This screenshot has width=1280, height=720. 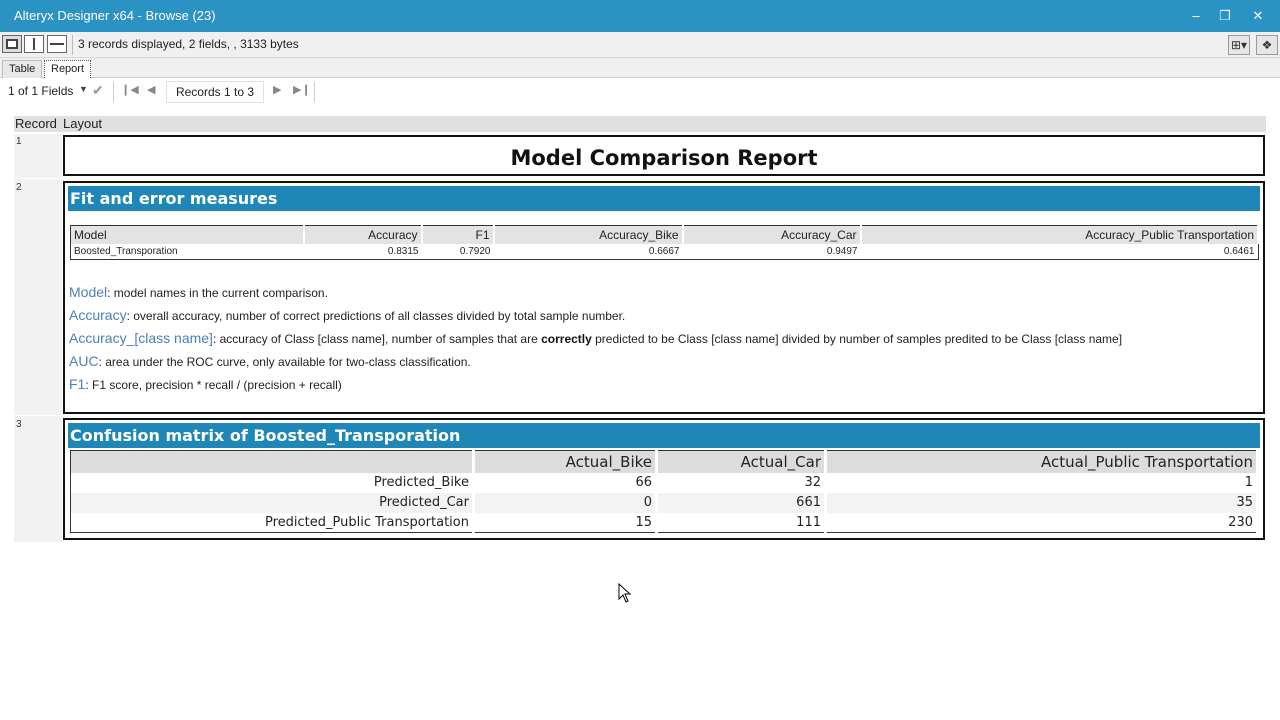 I want to click on definition-term: F1, so click(x=77, y=384).